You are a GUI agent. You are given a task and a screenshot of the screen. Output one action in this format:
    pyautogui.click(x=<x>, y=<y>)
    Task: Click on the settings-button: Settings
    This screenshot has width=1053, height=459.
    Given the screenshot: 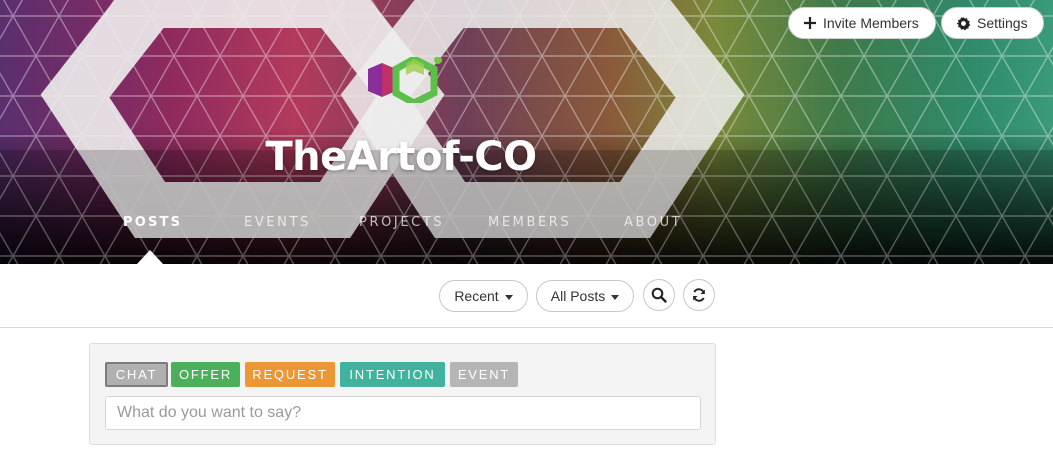 What is the action you would take?
    pyautogui.click(x=992, y=23)
    